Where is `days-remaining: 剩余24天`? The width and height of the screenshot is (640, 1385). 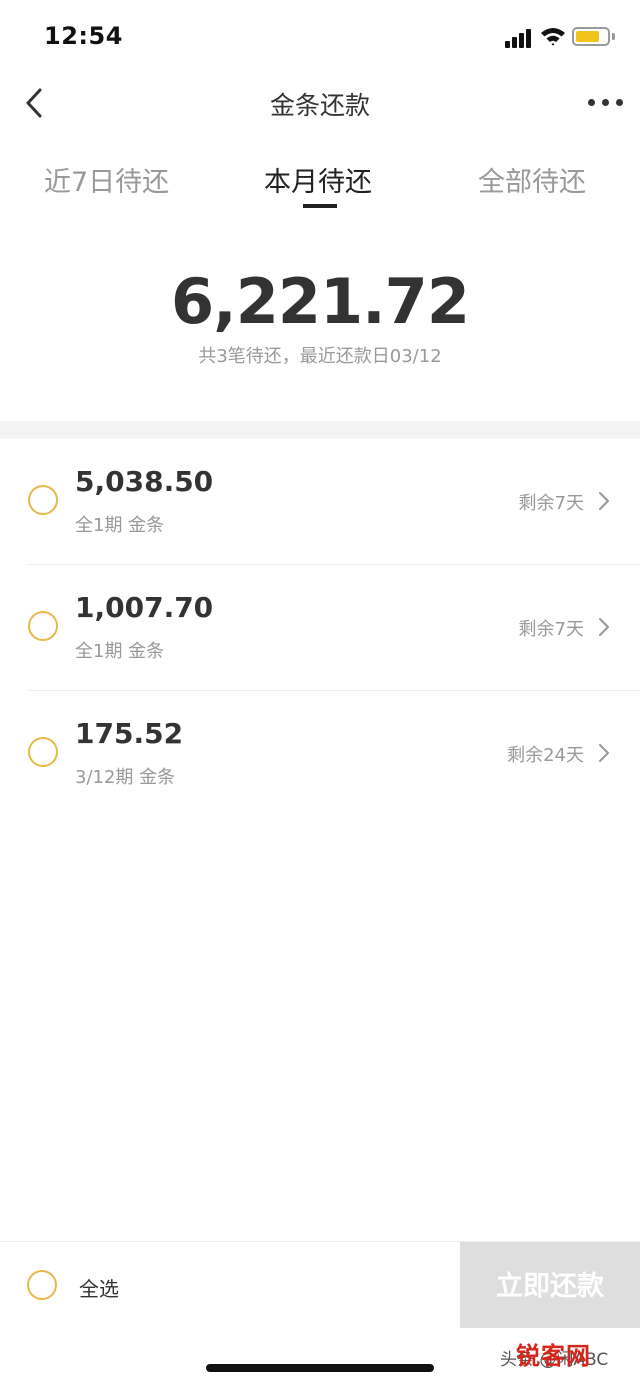 days-remaining: 剩余24天 is located at coordinates (545, 755).